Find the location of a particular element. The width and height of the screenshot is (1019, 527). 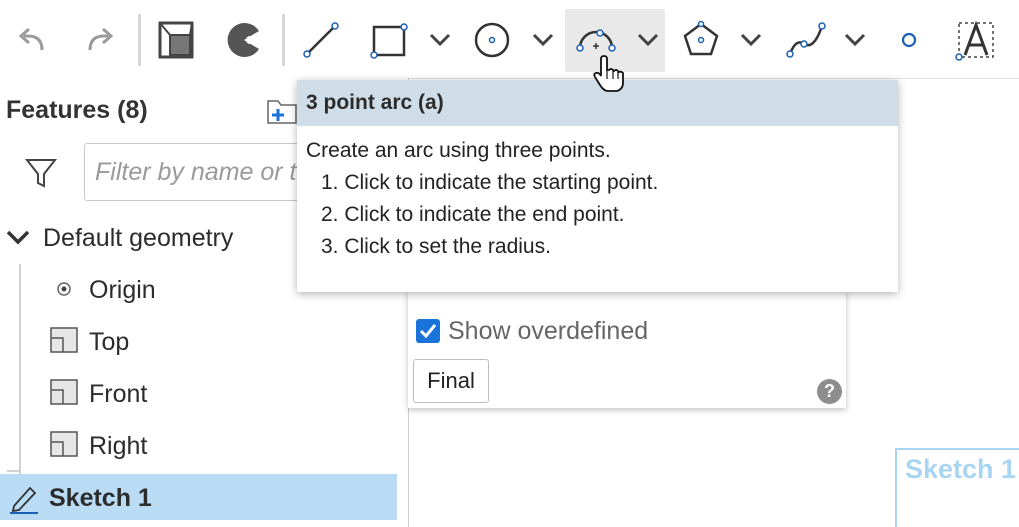

group-label: Default geometry is located at coordinates (138, 238).